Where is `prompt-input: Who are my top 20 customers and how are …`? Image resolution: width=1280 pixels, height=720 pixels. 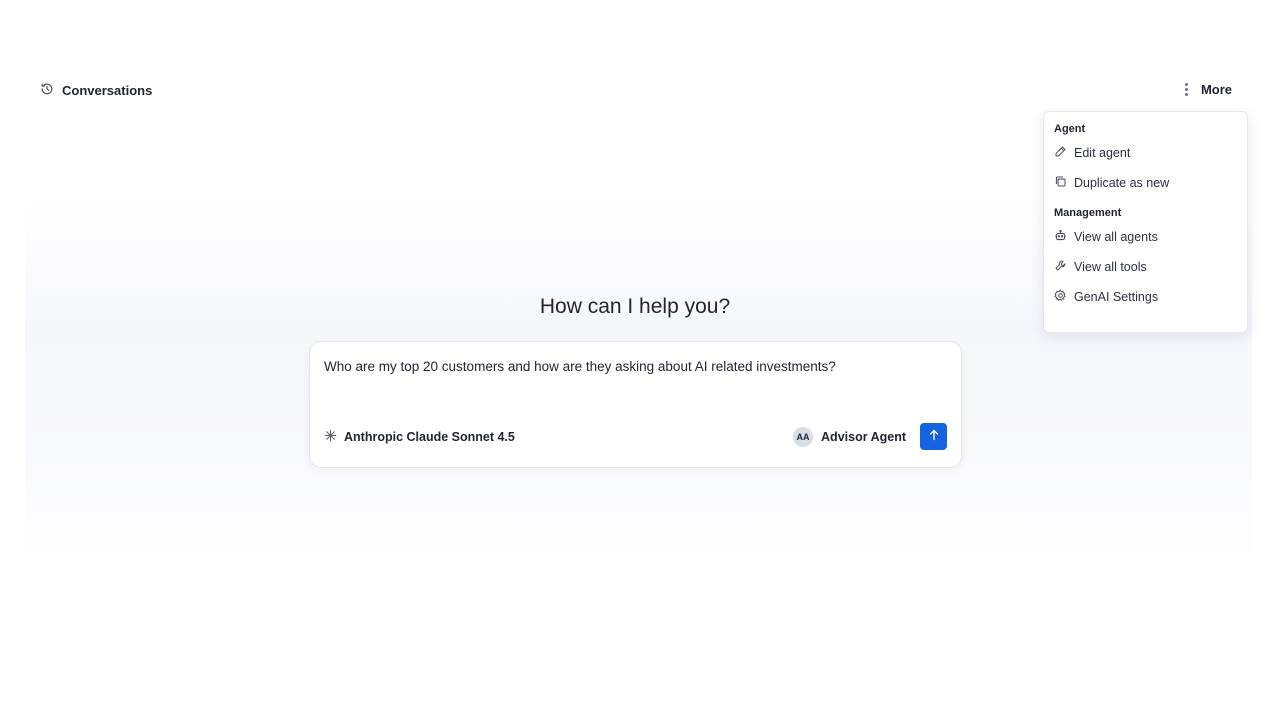 prompt-input: Who are my top 20 customers and how are … is located at coordinates (635, 367).